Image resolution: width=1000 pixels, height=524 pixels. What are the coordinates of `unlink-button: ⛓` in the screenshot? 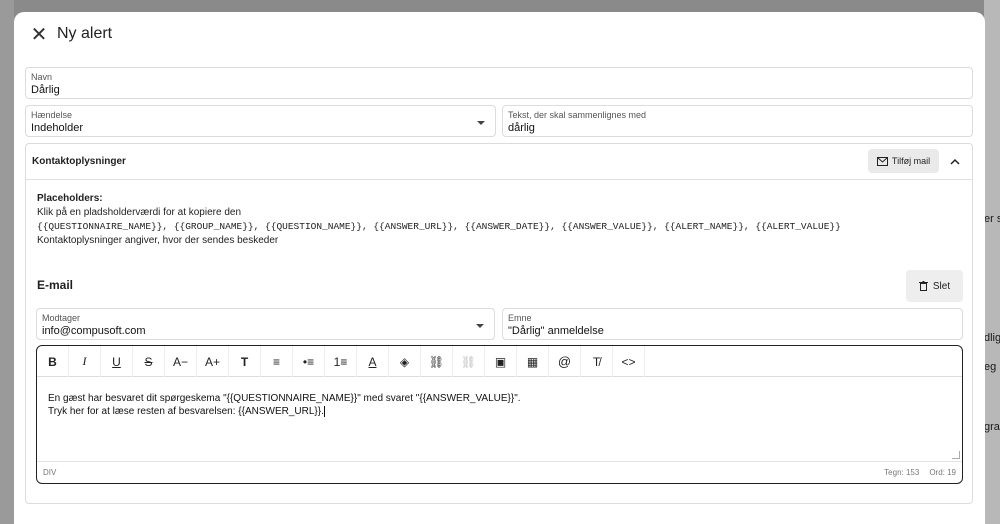 It's located at (469, 361).